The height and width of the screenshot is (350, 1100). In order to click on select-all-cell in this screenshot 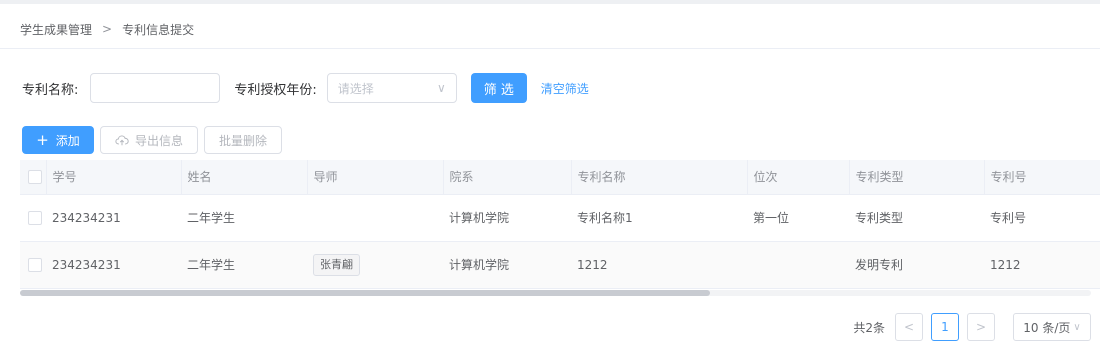, I will do `click(33, 177)`.